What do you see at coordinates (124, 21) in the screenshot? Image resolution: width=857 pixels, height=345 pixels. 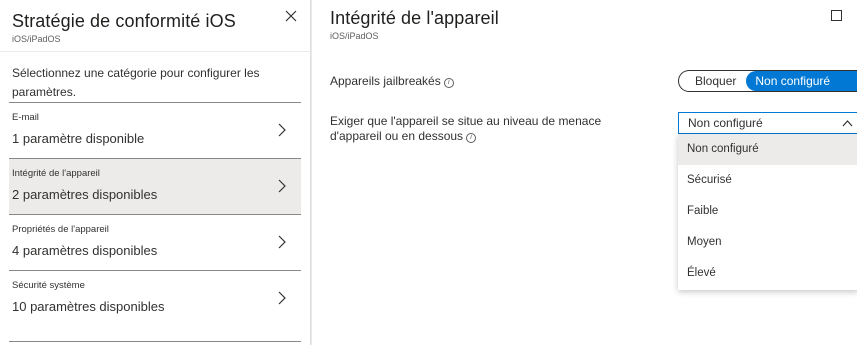 I see `blade-title: Stratégie de conformité iOS` at bounding box center [124, 21].